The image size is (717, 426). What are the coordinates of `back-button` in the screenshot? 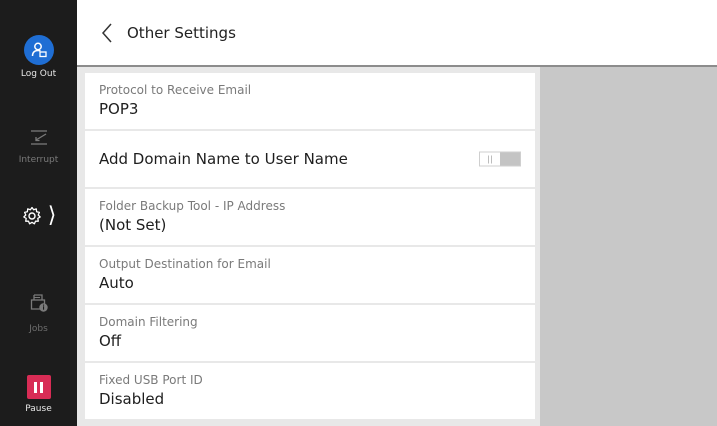 It's located at (107, 33).